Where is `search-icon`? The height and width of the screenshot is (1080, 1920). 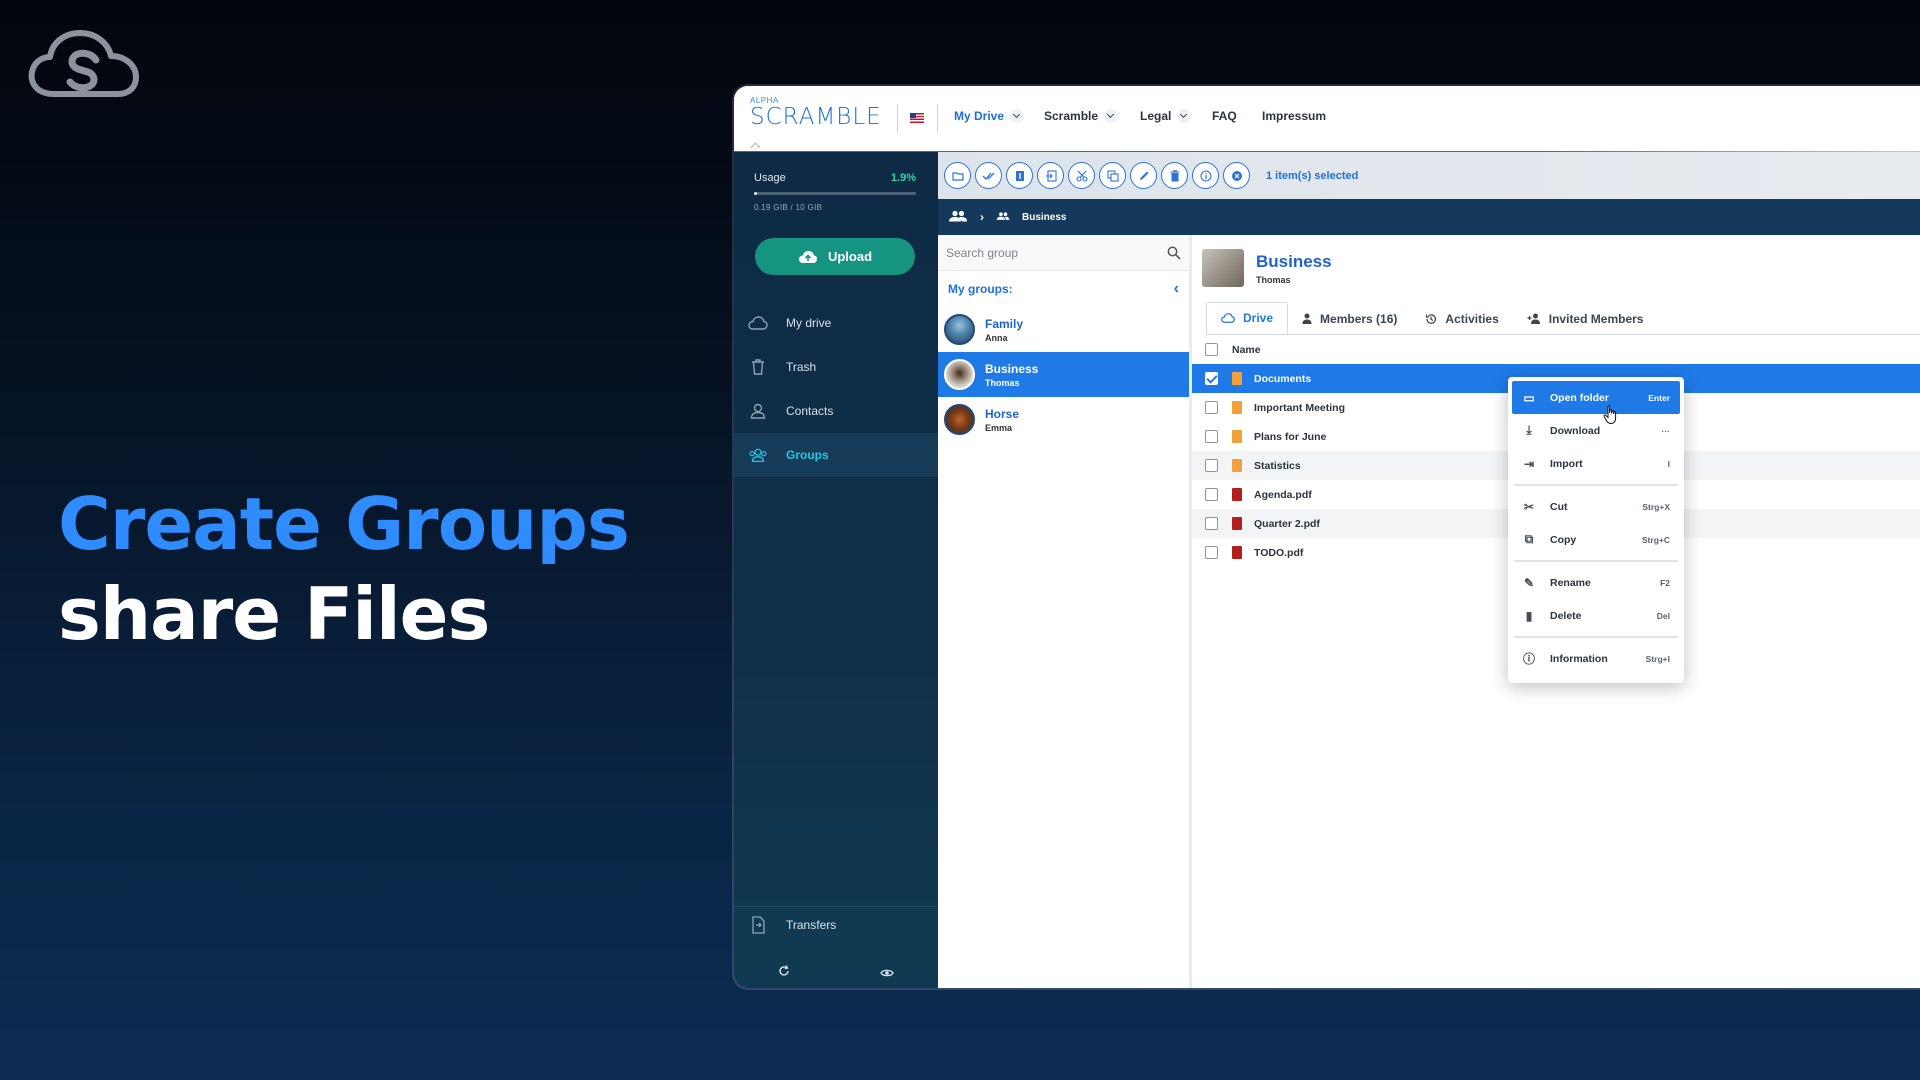 search-icon is located at coordinates (1174, 253).